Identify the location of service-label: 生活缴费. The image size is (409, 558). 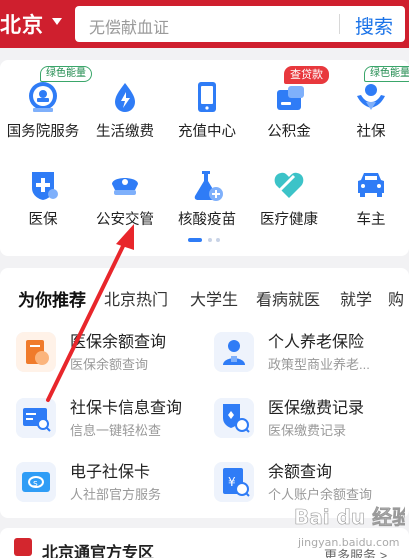
(125, 132).